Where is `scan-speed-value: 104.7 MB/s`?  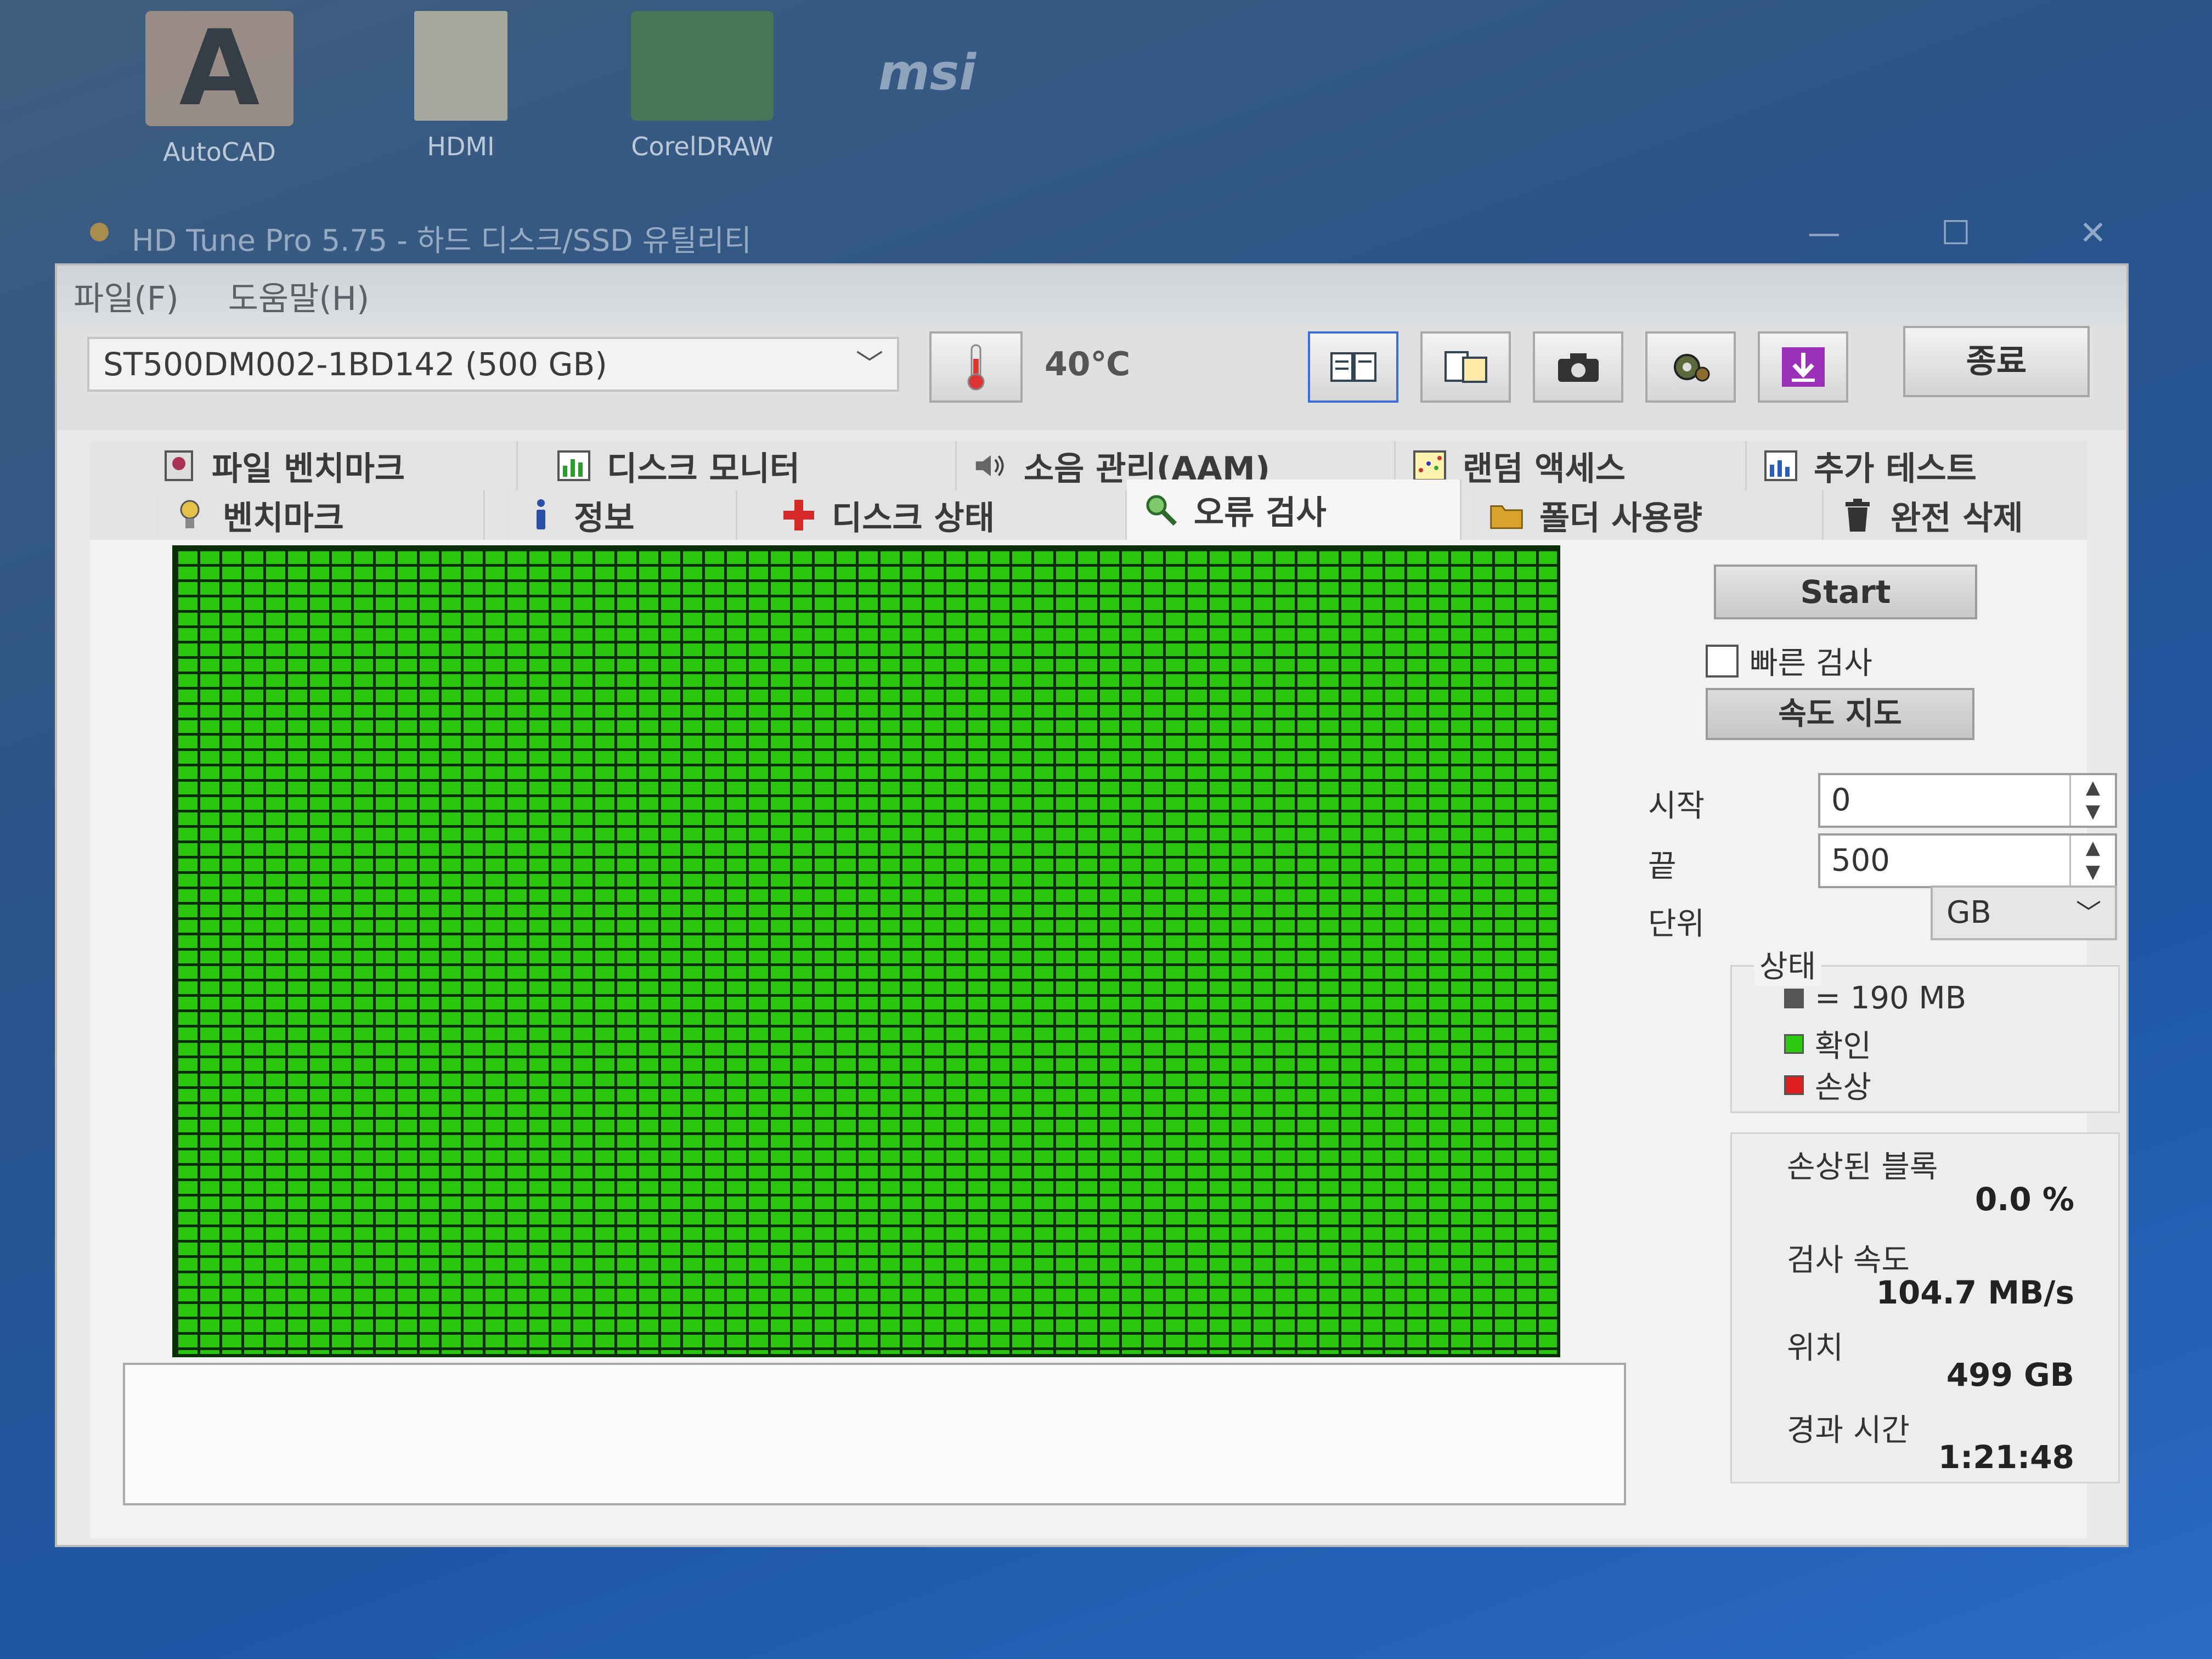
scan-speed-value: 104.7 MB/s is located at coordinates (1975, 1293).